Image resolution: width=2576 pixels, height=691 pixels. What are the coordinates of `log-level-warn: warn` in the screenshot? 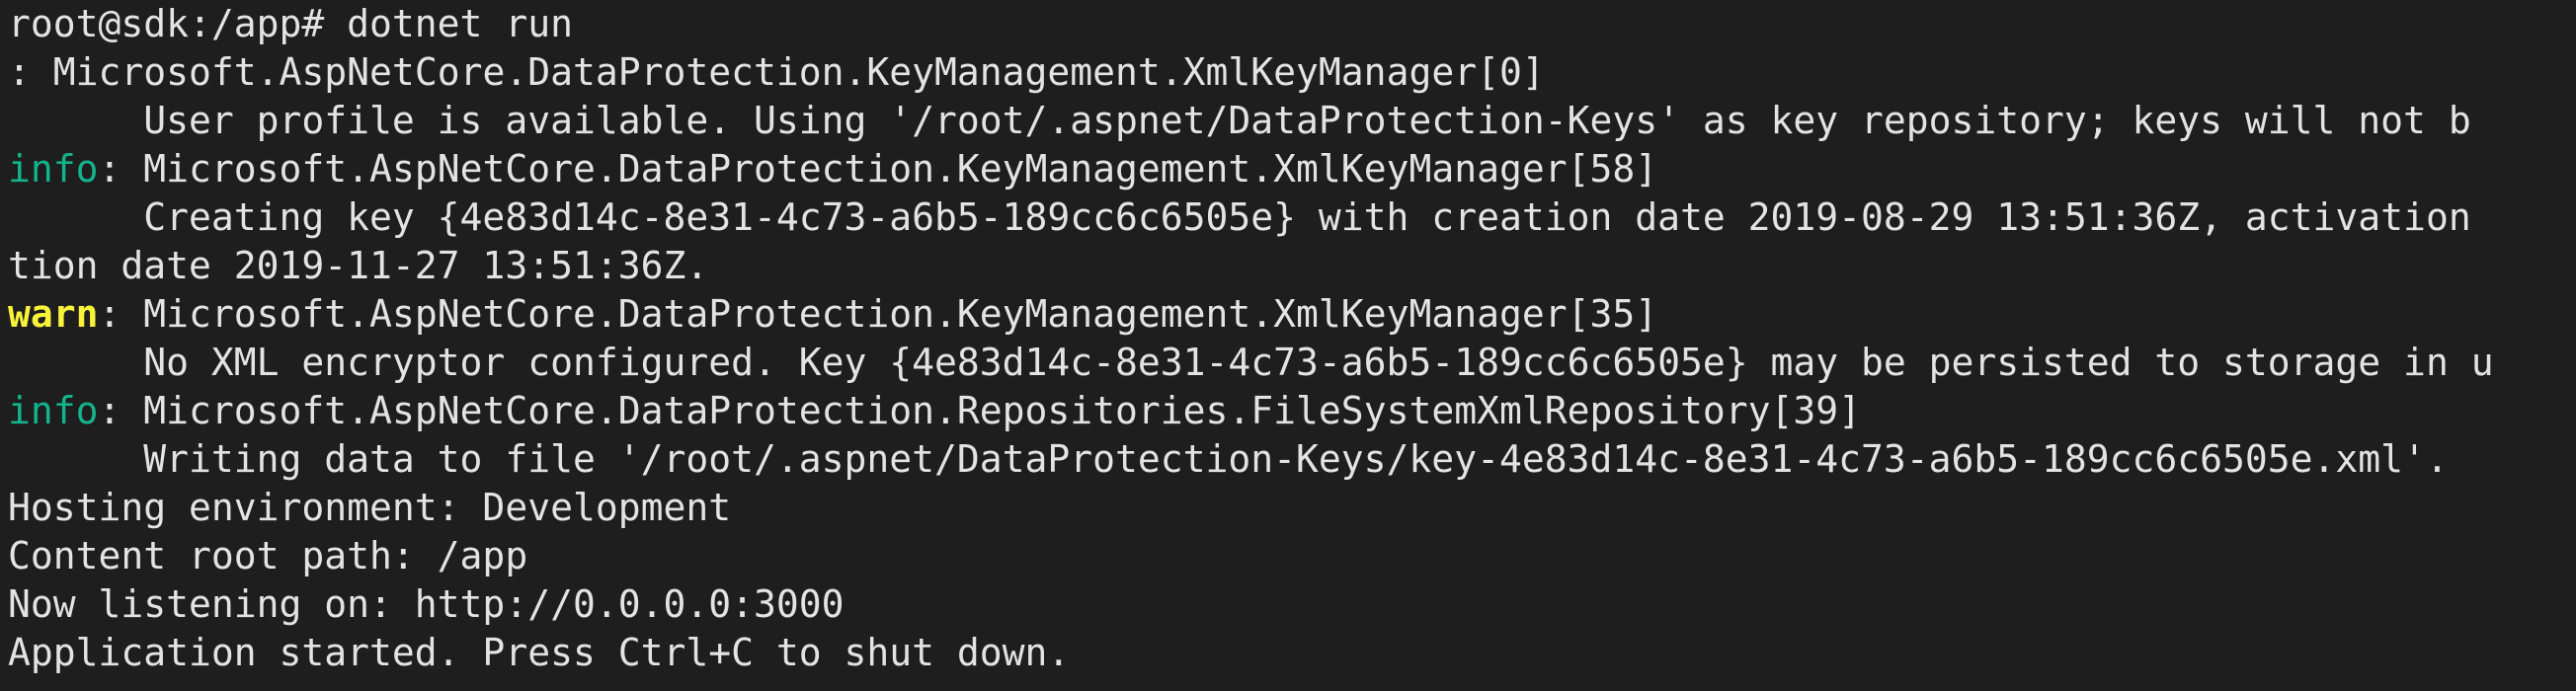 It's located at (53, 314).